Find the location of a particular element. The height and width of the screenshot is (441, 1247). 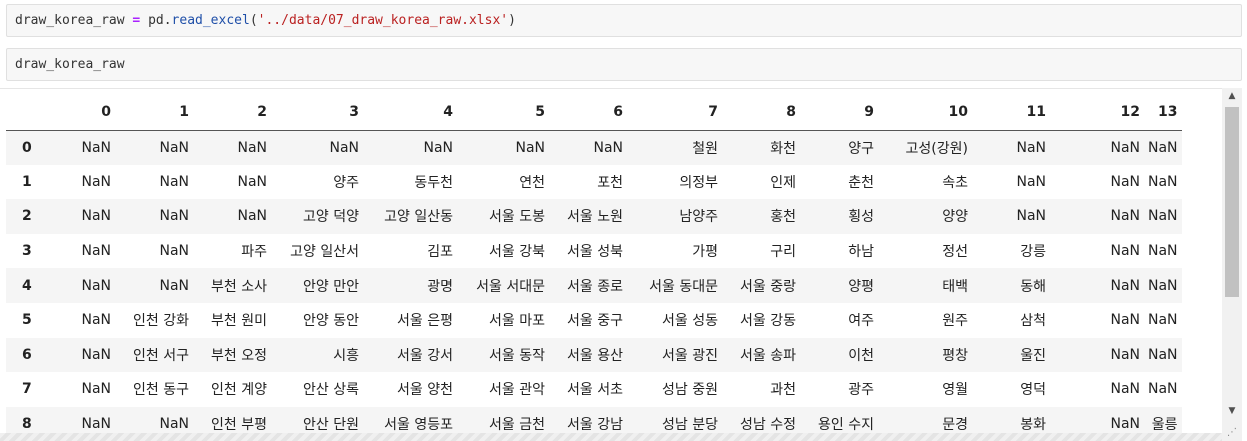

row-index: 0 is located at coordinates (27, 147).